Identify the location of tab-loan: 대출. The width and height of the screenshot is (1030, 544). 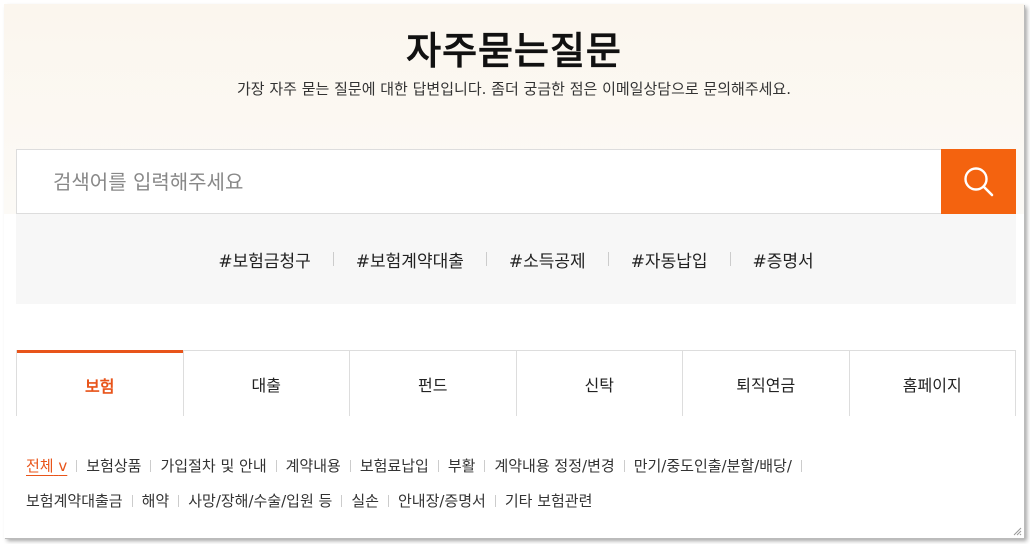
(265, 383).